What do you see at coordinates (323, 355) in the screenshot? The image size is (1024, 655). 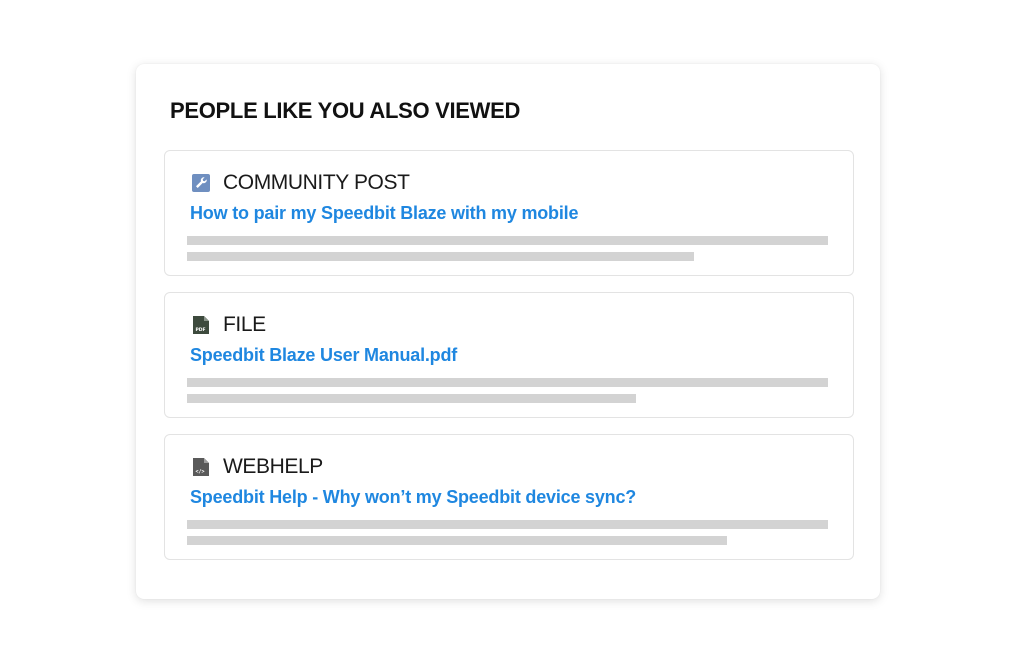 I see `result-link: Speedbit Blaze User Manual.pdf` at bounding box center [323, 355].